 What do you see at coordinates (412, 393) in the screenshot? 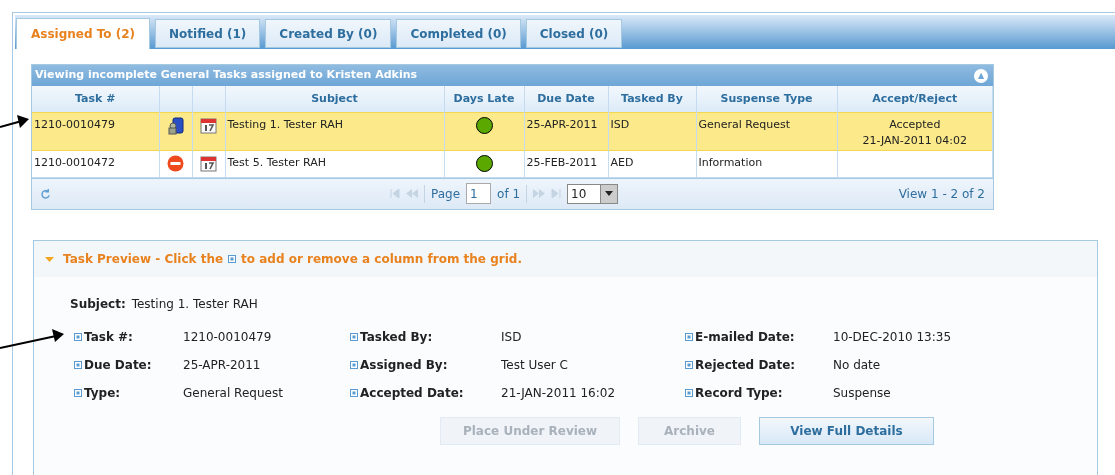
I see `field-label: Accepted Date:` at bounding box center [412, 393].